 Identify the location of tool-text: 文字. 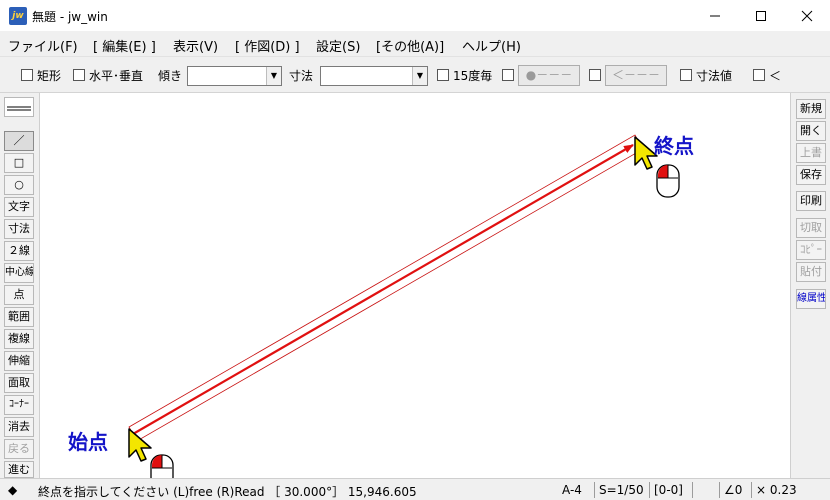
(19, 207).